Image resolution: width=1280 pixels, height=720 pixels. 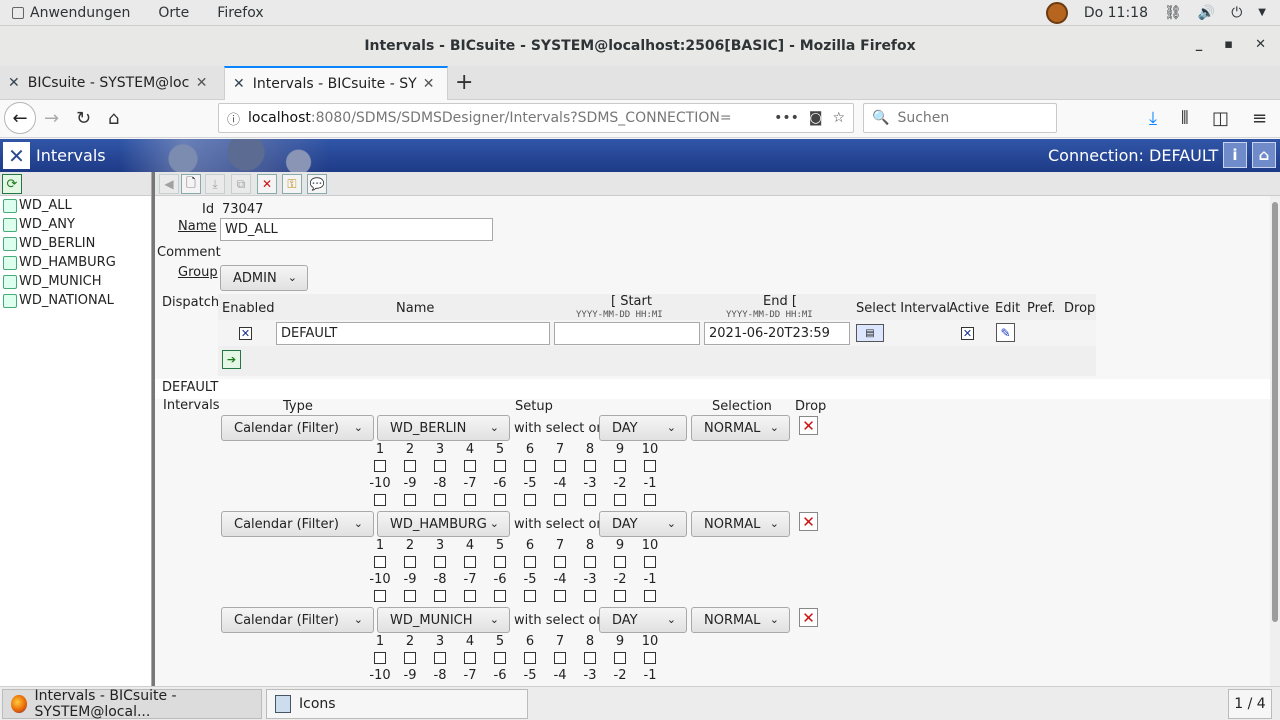 I want to click on comment-button: 💬, so click(x=317, y=184).